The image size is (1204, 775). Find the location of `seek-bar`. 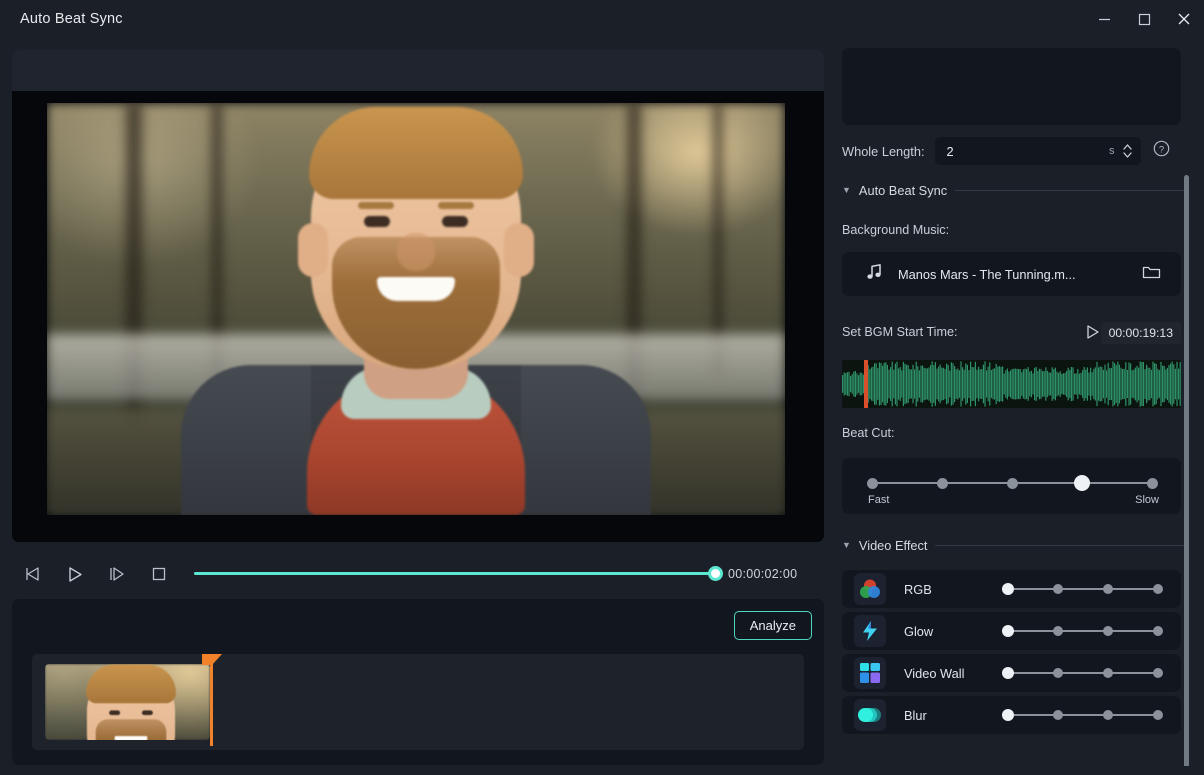

seek-bar is located at coordinates (458, 574).